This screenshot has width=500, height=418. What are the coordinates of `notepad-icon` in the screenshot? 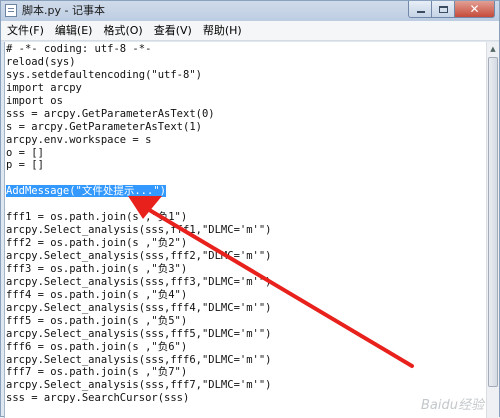 It's located at (11, 10).